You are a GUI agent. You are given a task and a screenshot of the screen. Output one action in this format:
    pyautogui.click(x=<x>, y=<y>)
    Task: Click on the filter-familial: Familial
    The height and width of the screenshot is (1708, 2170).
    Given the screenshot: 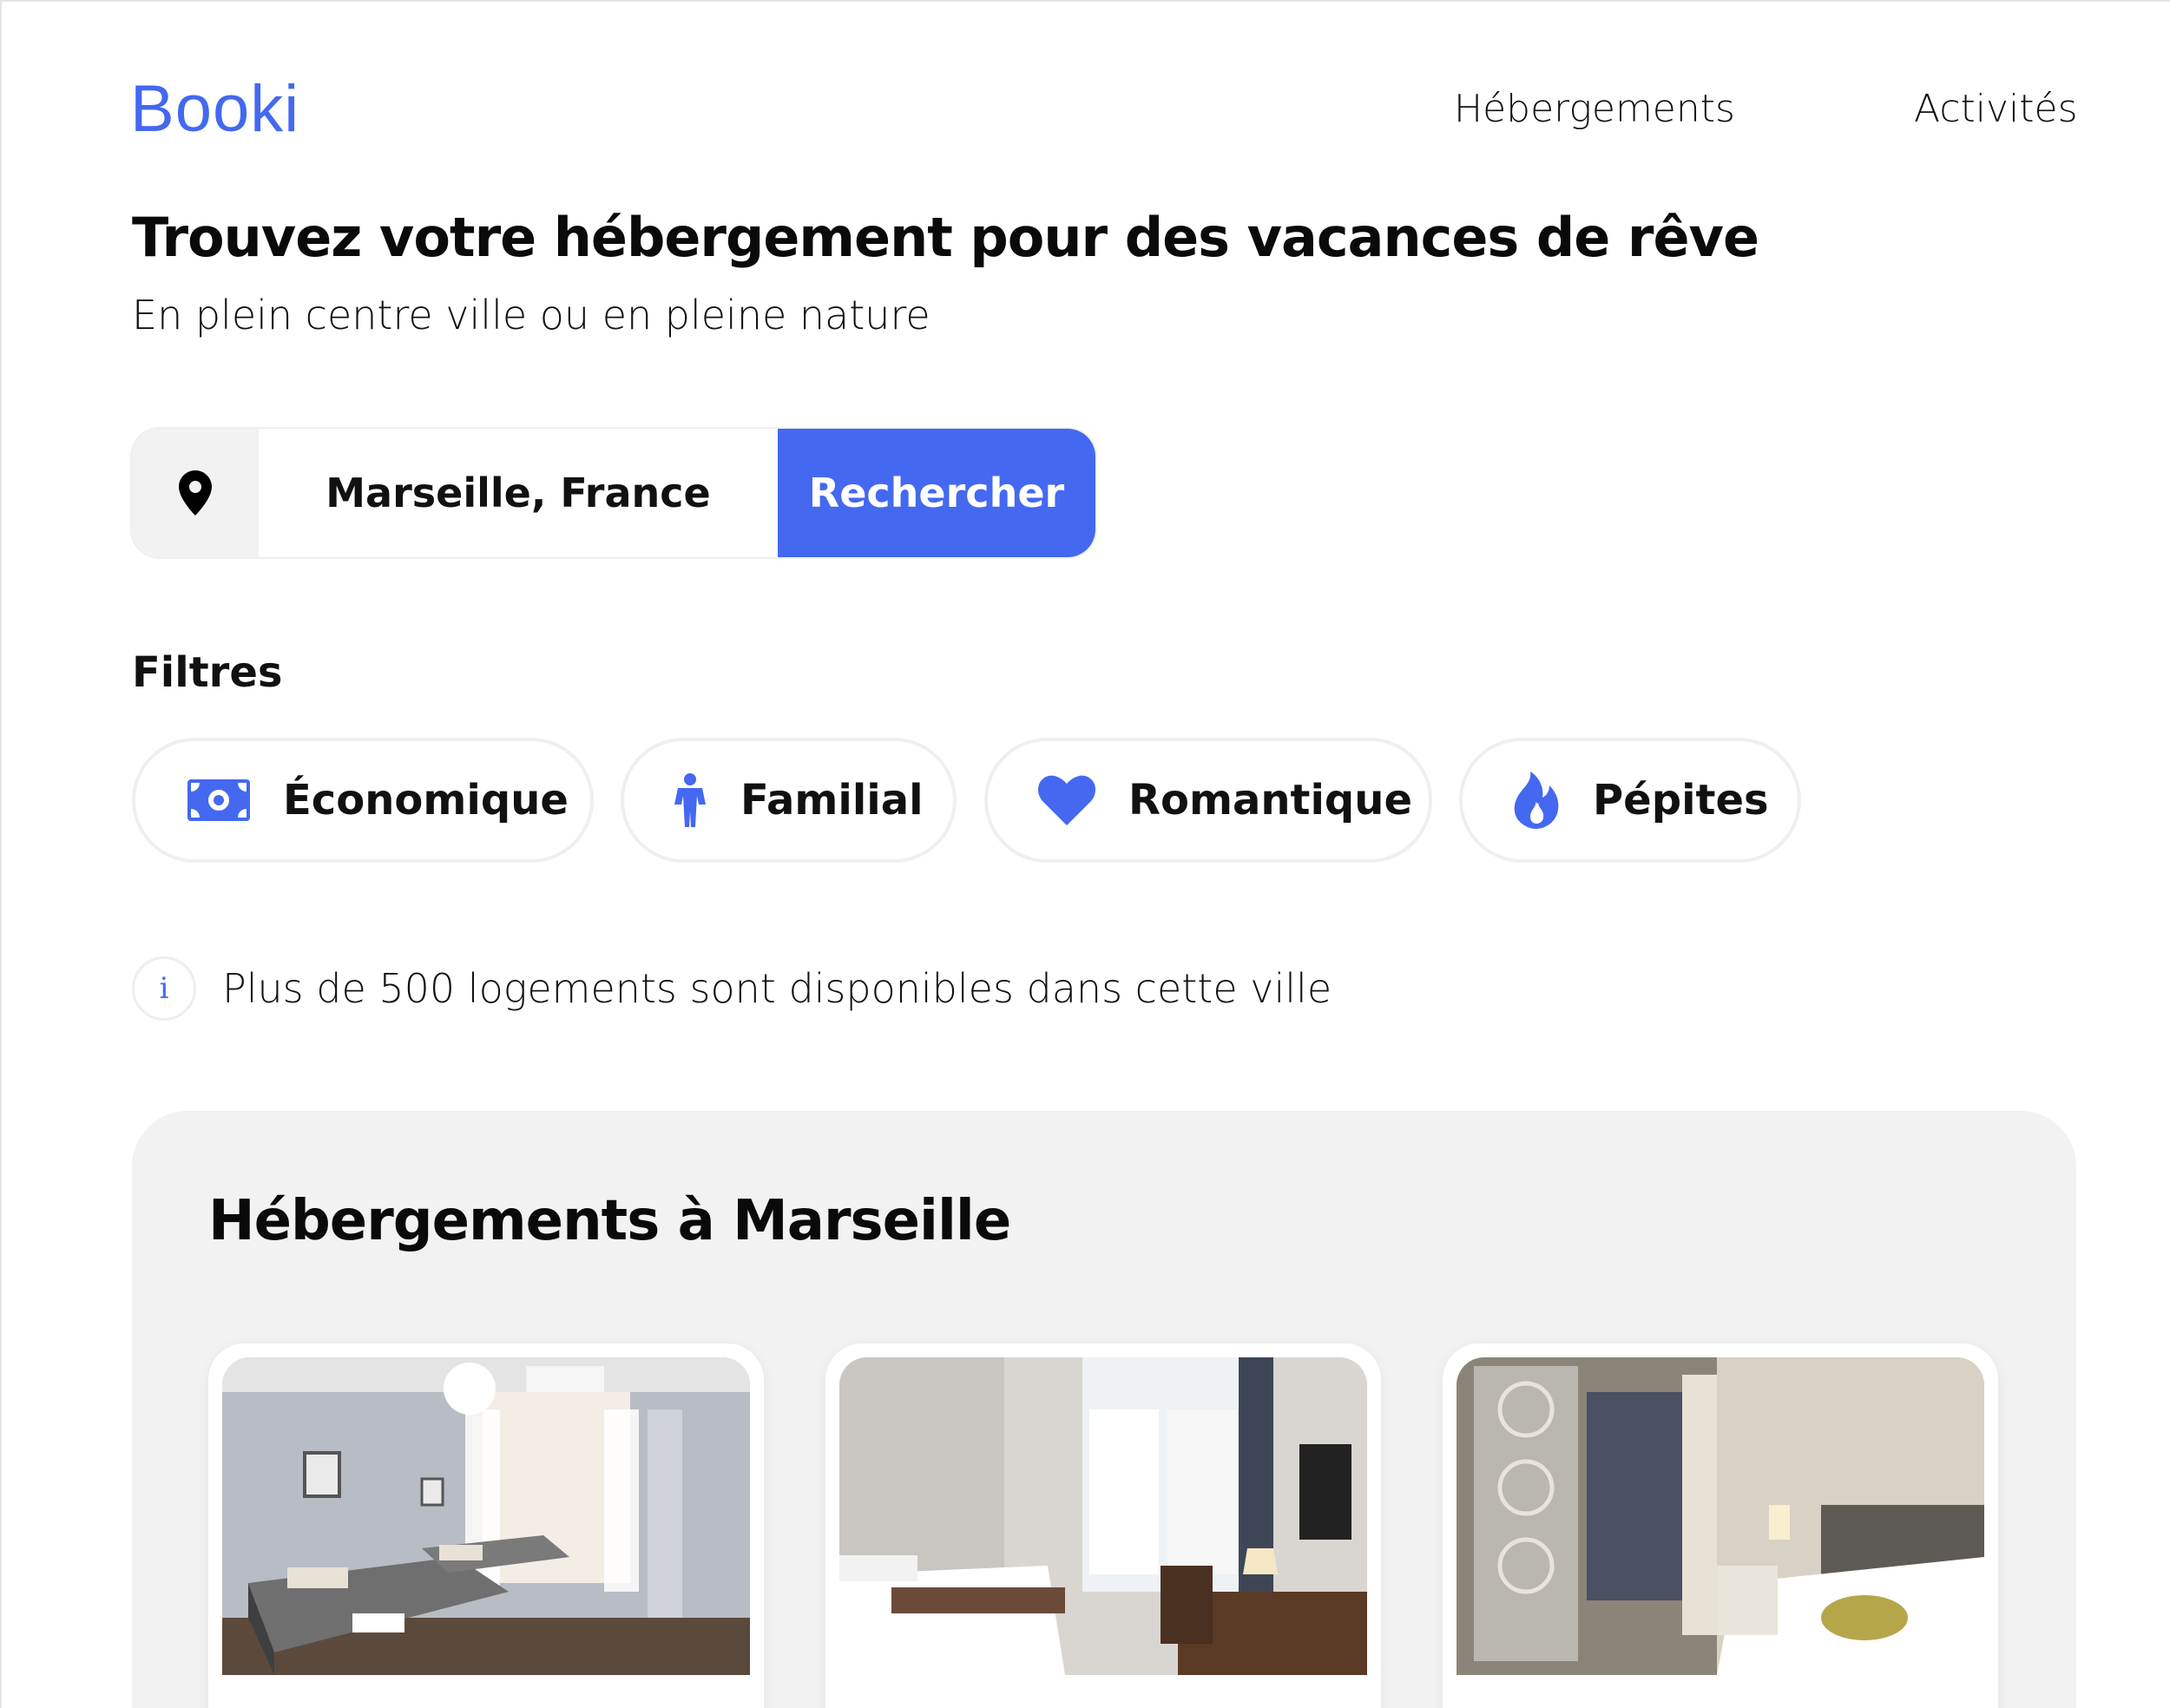 What is the action you would take?
    pyautogui.click(x=789, y=800)
    